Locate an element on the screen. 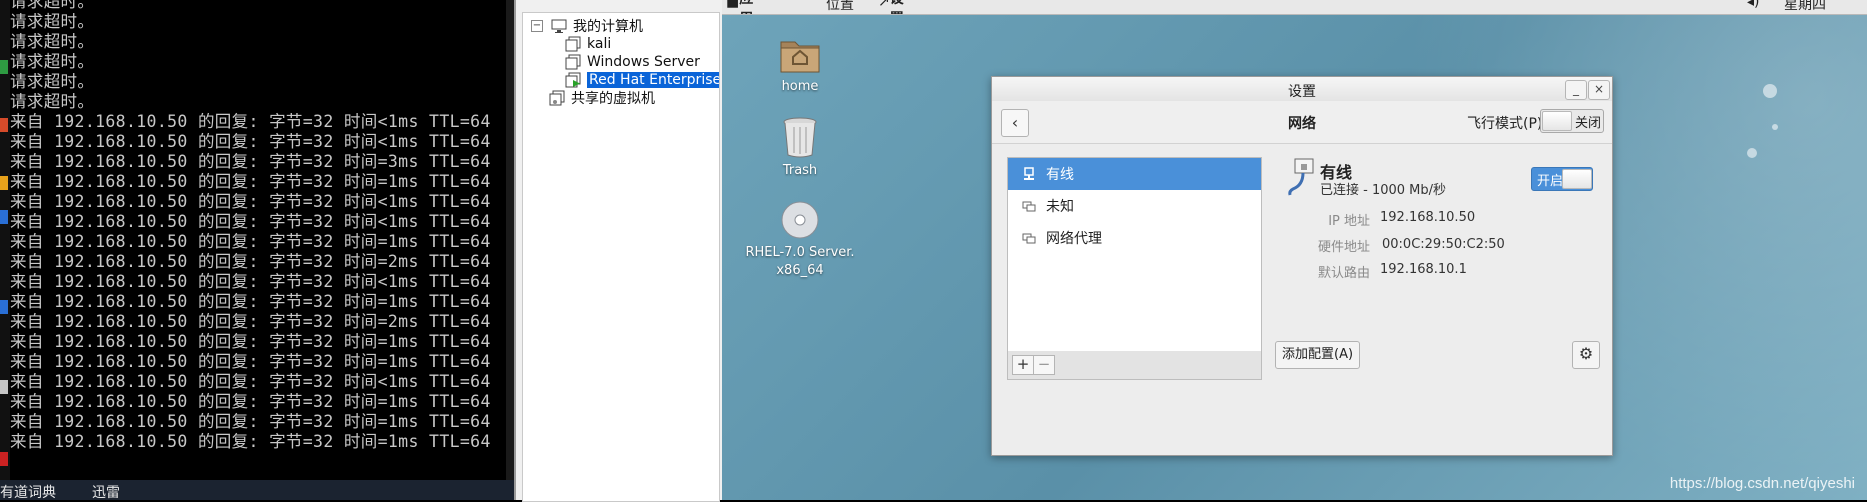 The height and width of the screenshot is (502, 1867). tree-item-label: kali is located at coordinates (599, 44).